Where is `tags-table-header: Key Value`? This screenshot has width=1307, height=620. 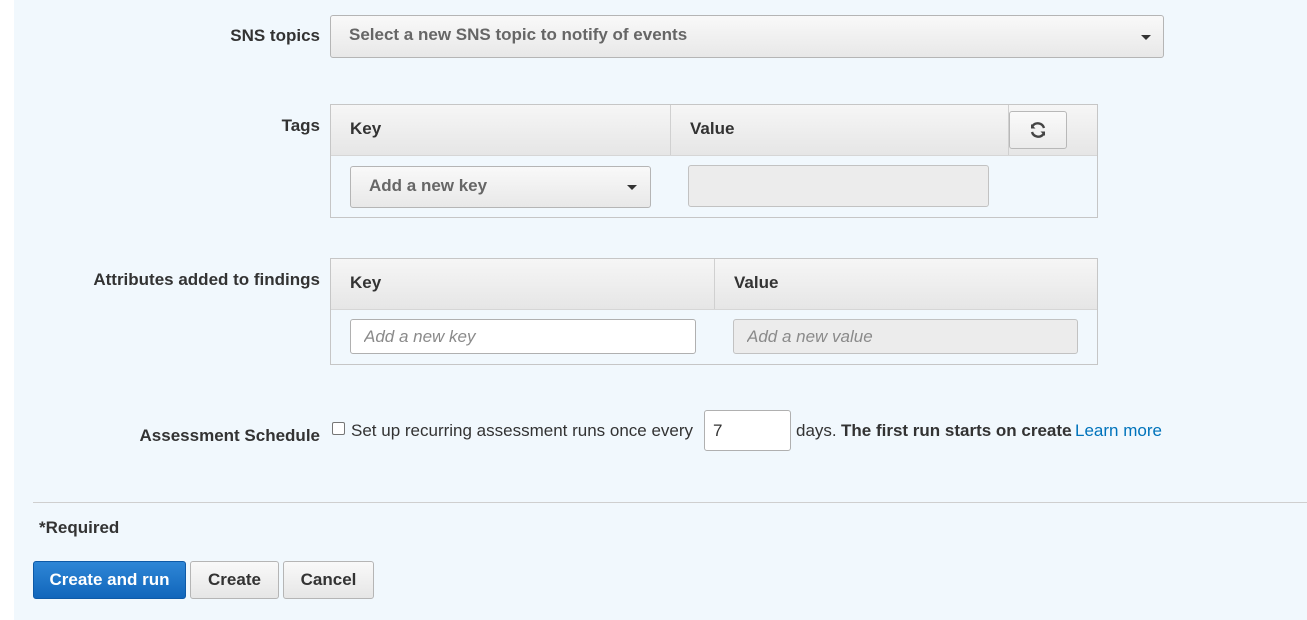 tags-table-header: Key Value is located at coordinates (714, 130).